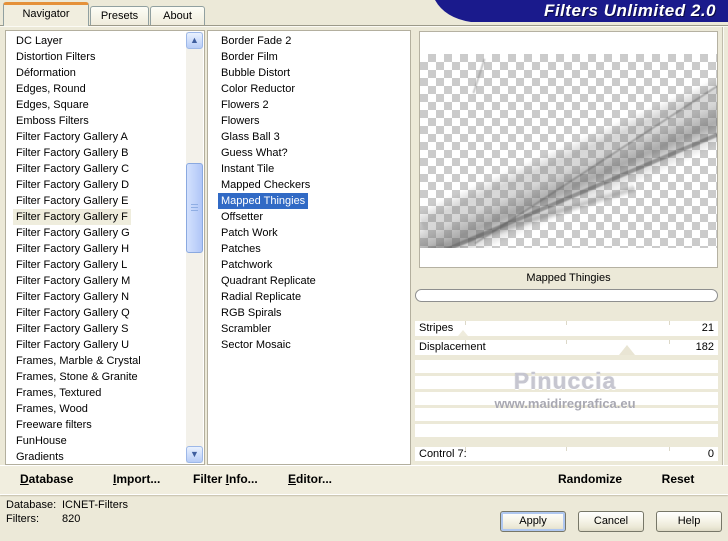 Image resolution: width=728 pixels, height=541 pixels. What do you see at coordinates (105, 393) in the screenshot?
I see `category-list-item: Frames, Textured` at bounding box center [105, 393].